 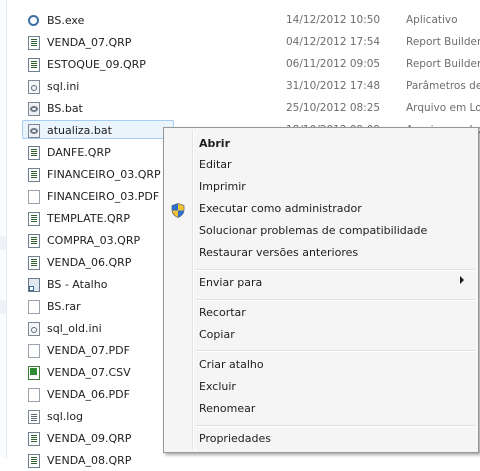 I want to click on file-modified-date: 14/12/2012 10:50, so click(x=333, y=20).